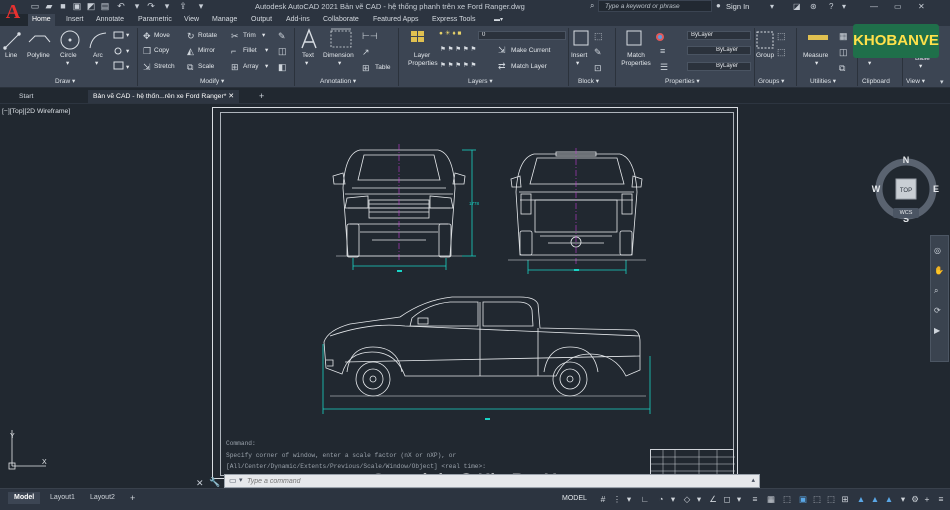 This screenshot has height=510, width=950. What do you see at coordinates (687, 499) in the screenshot?
I see `isodraft-icon: ◇` at bounding box center [687, 499].